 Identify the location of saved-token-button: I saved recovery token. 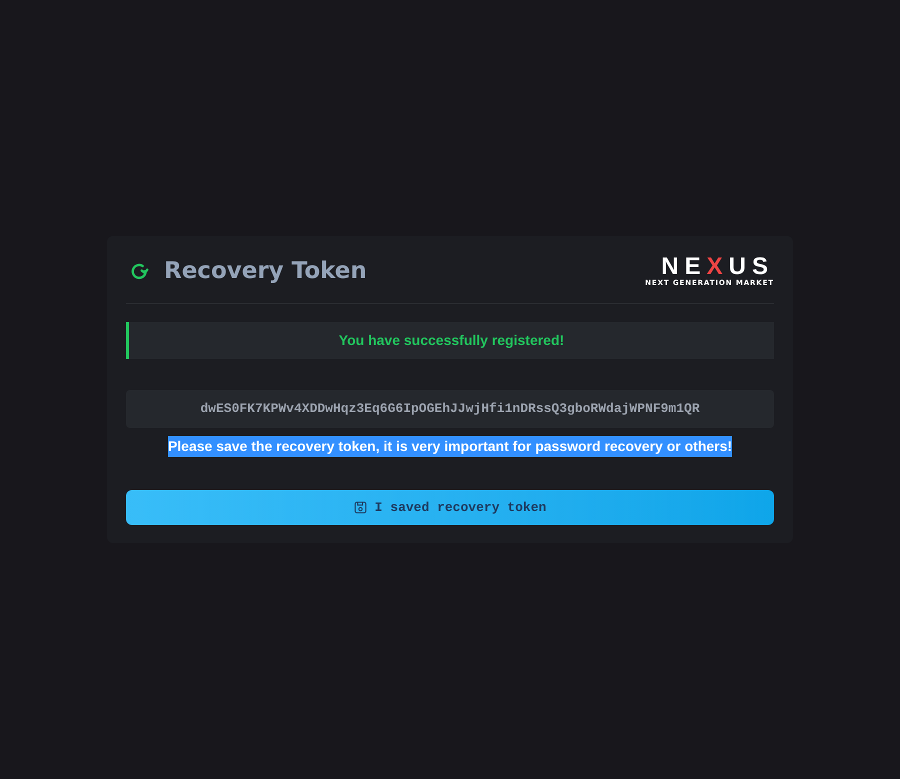
(450, 507).